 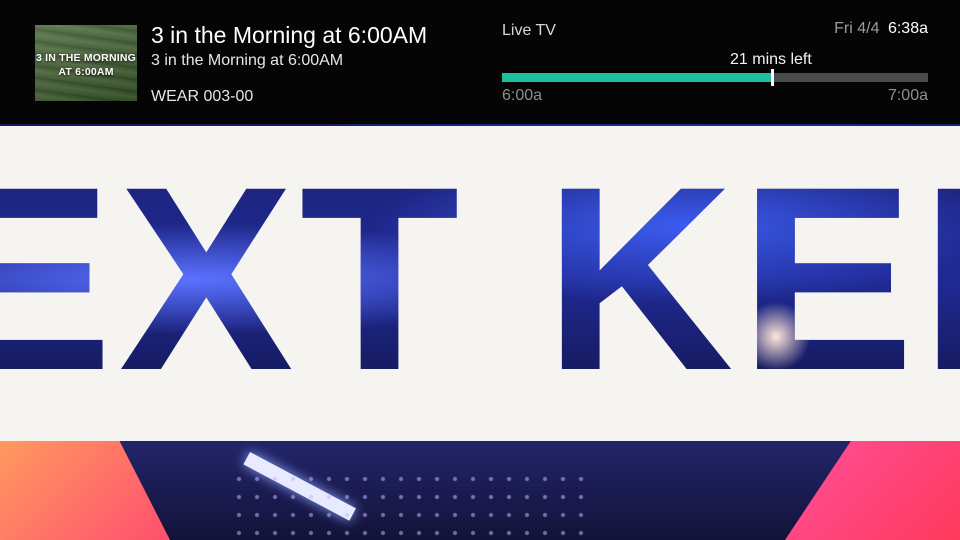 I want to click on program-end-time: 7:00a, so click(x=907, y=95).